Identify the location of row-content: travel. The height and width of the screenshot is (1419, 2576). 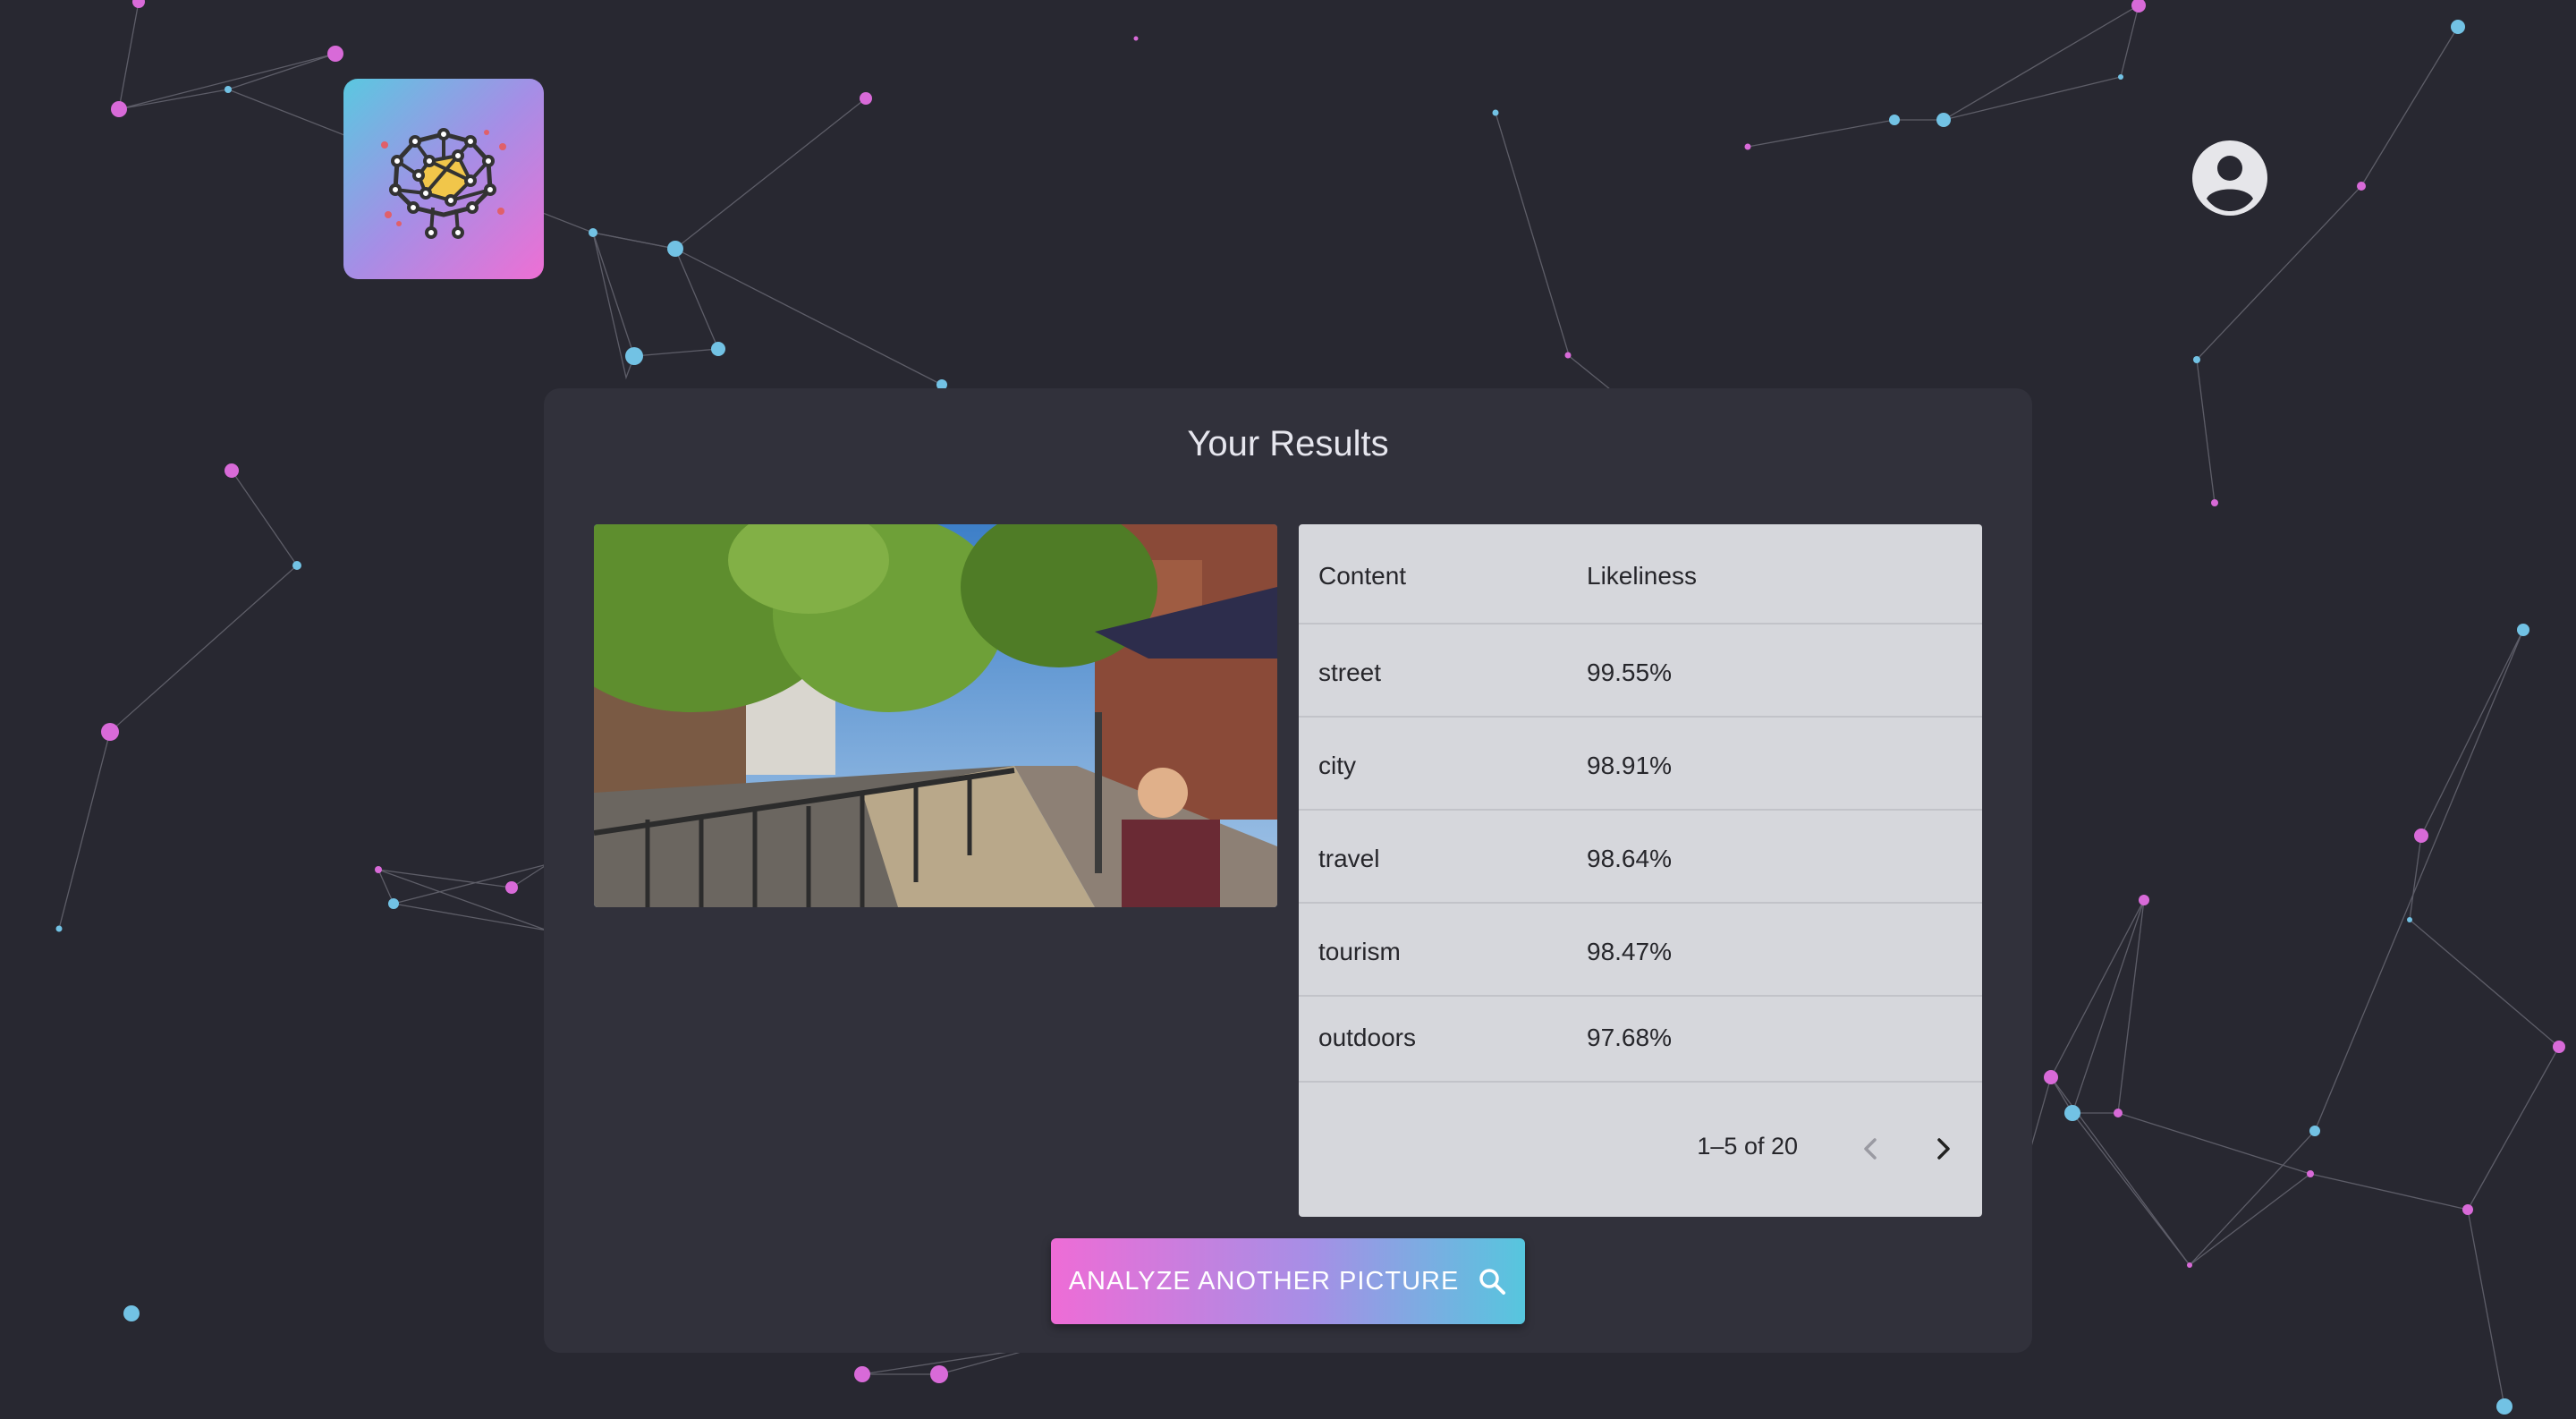
(1349, 858).